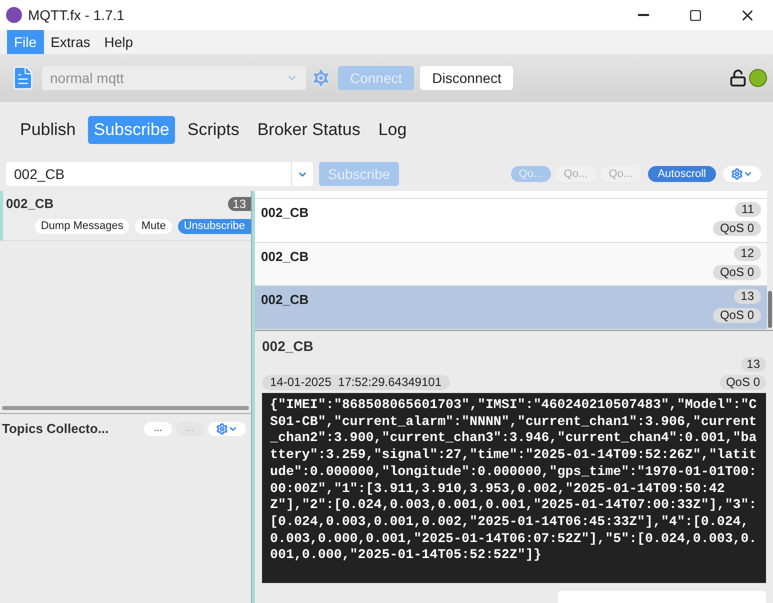 The image size is (773, 603). I want to click on subscription-item: 002_CB 13 Dump Messages Mute Unsubscribe, so click(125, 216).